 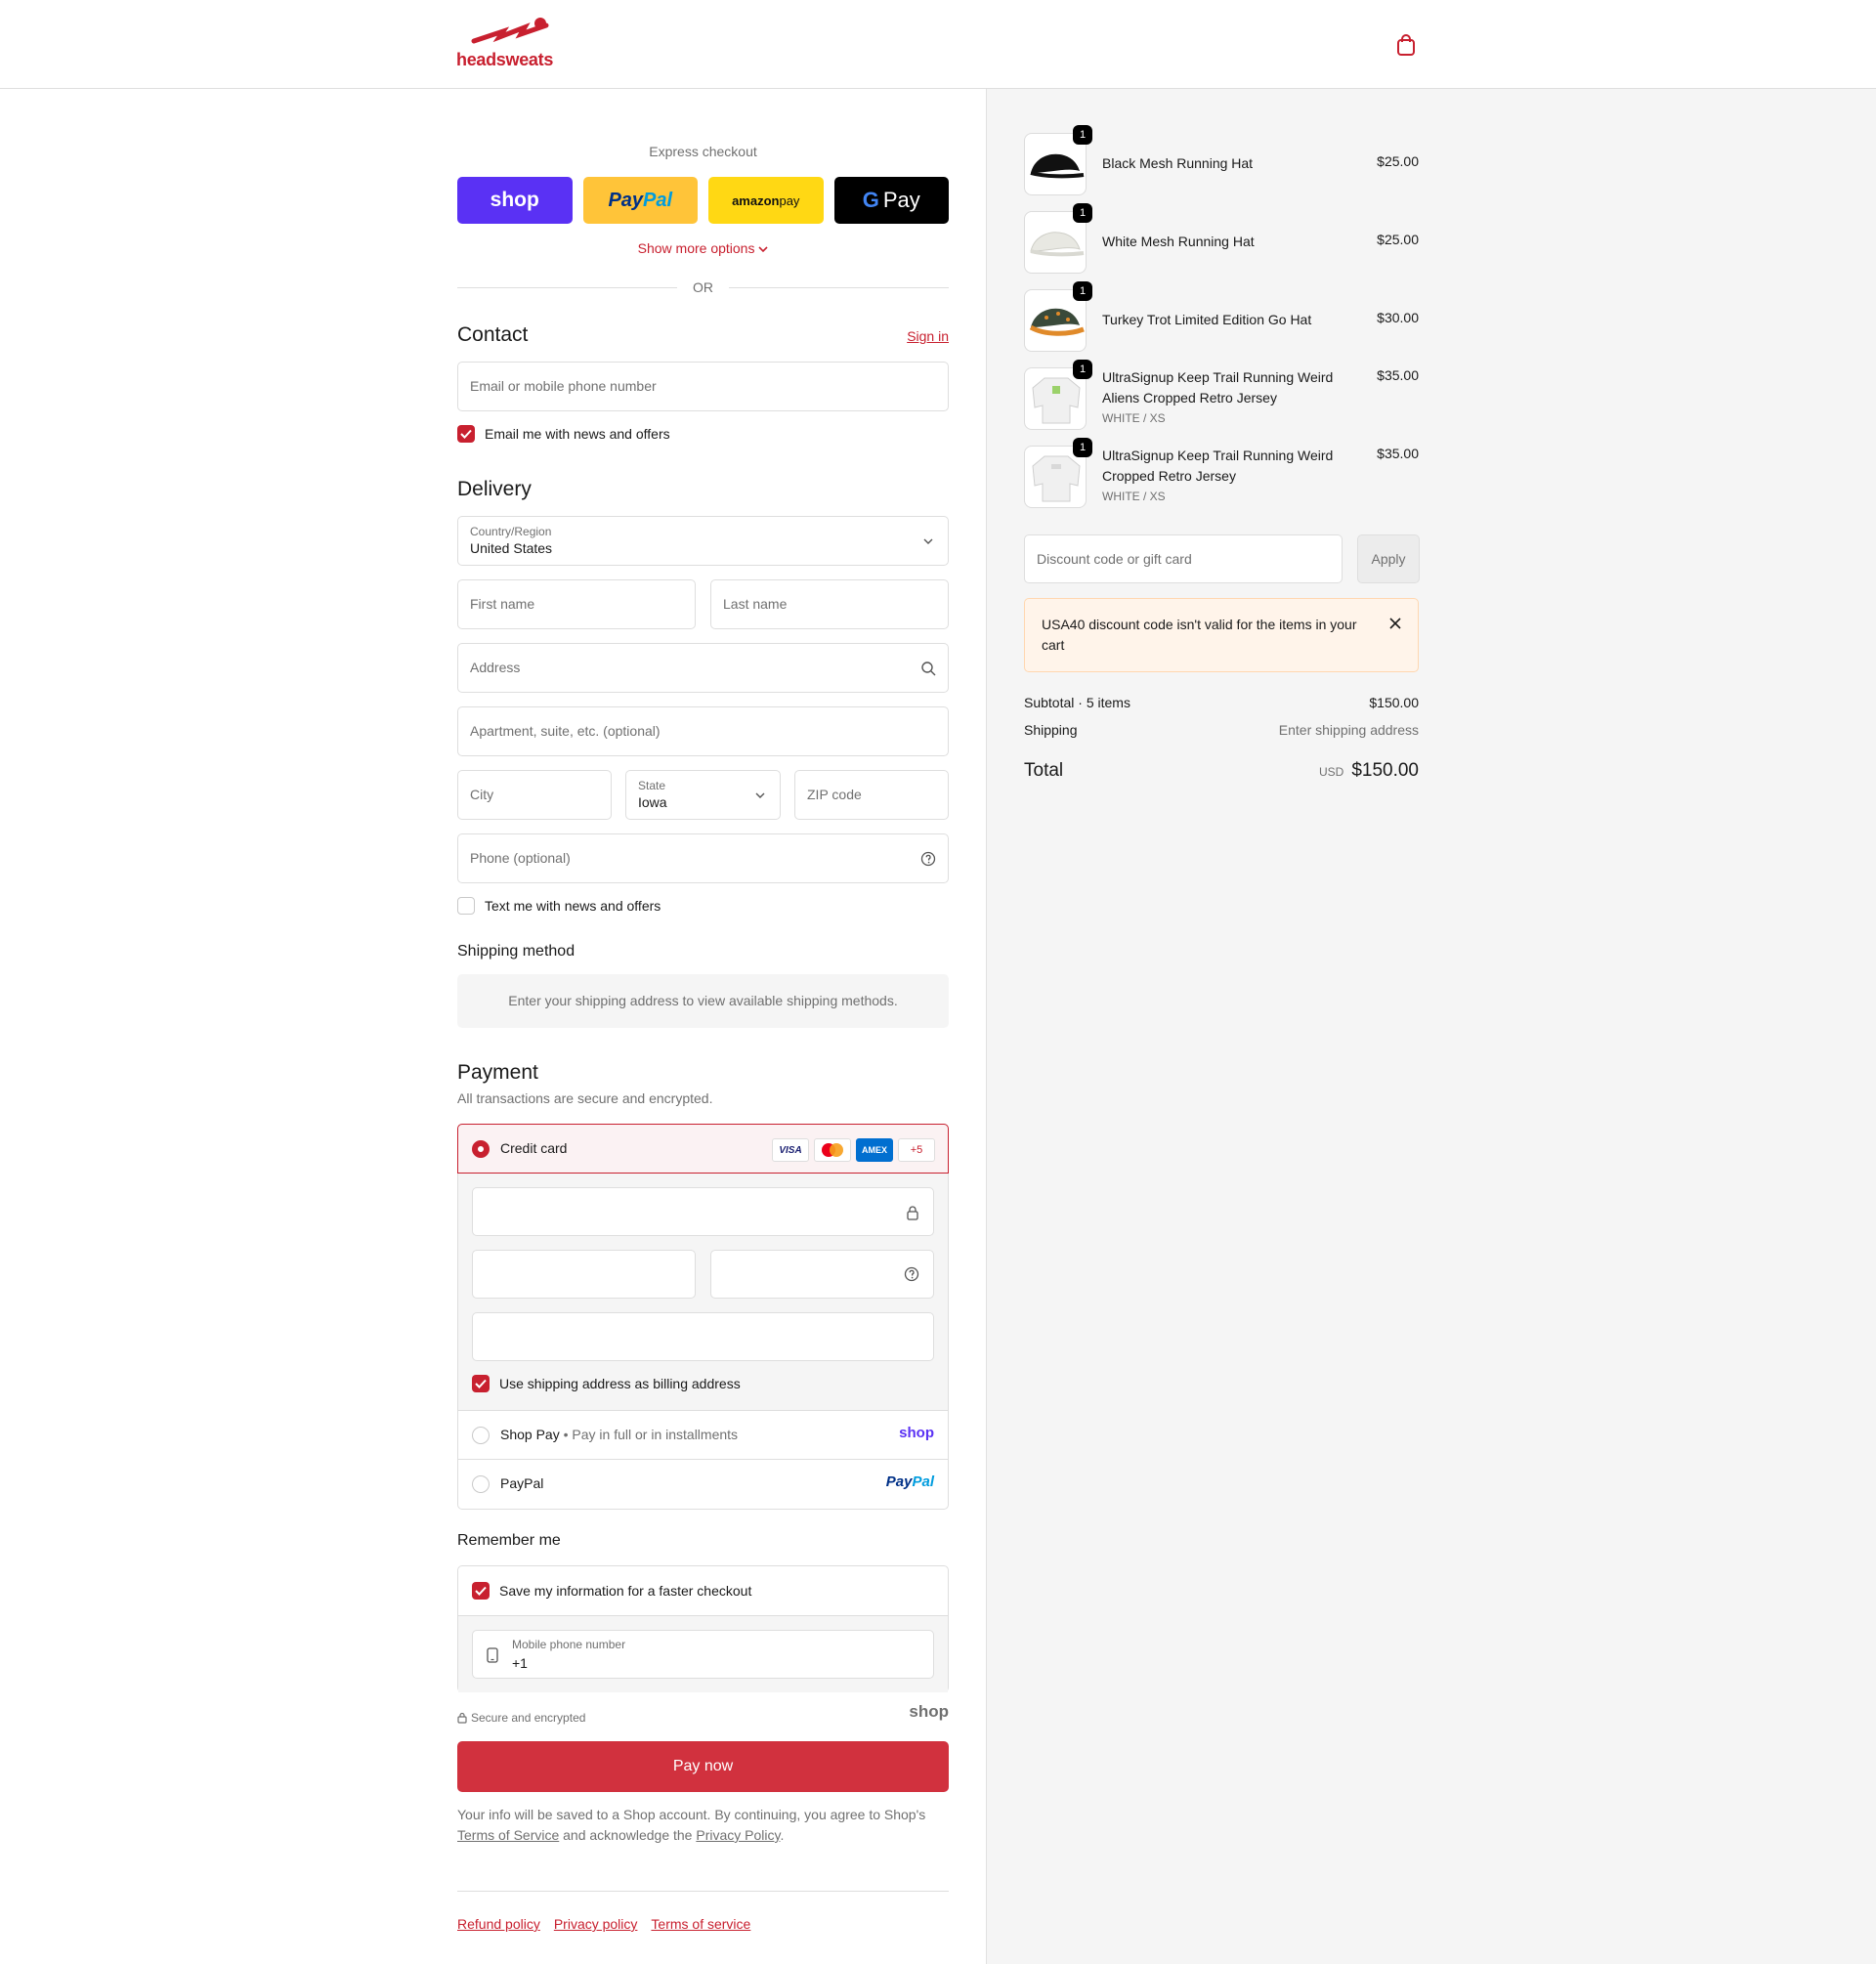 What do you see at coordinates (789, 200) in the screenshot?
I see `amazon-label-b: pay` at bounding box center [789, 200].